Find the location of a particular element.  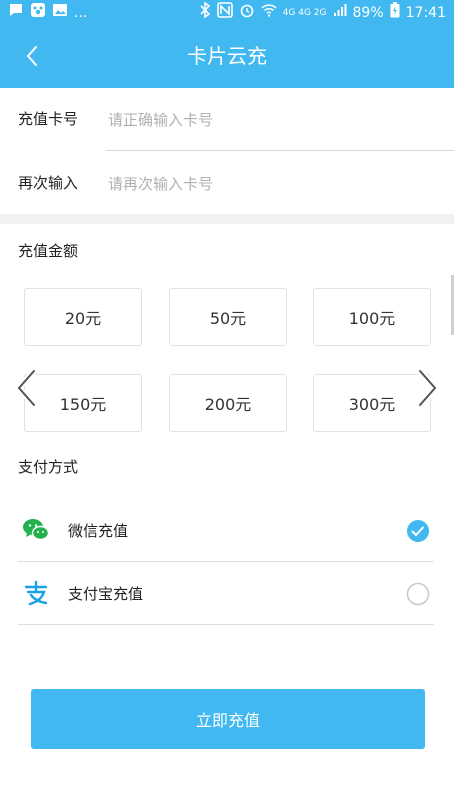

alarm-icon is located at coordinates (247, 12).